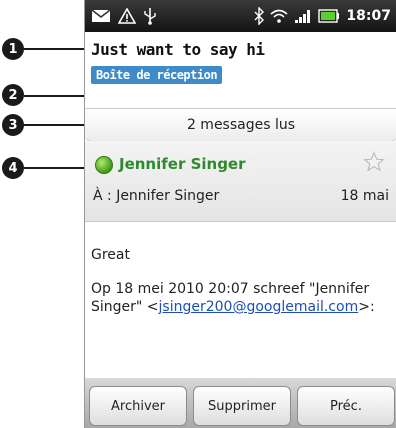 This screenshot has width=396, height=428. I want to click on action-bar: Archiver Supprimer Préc., so click(240, 403).